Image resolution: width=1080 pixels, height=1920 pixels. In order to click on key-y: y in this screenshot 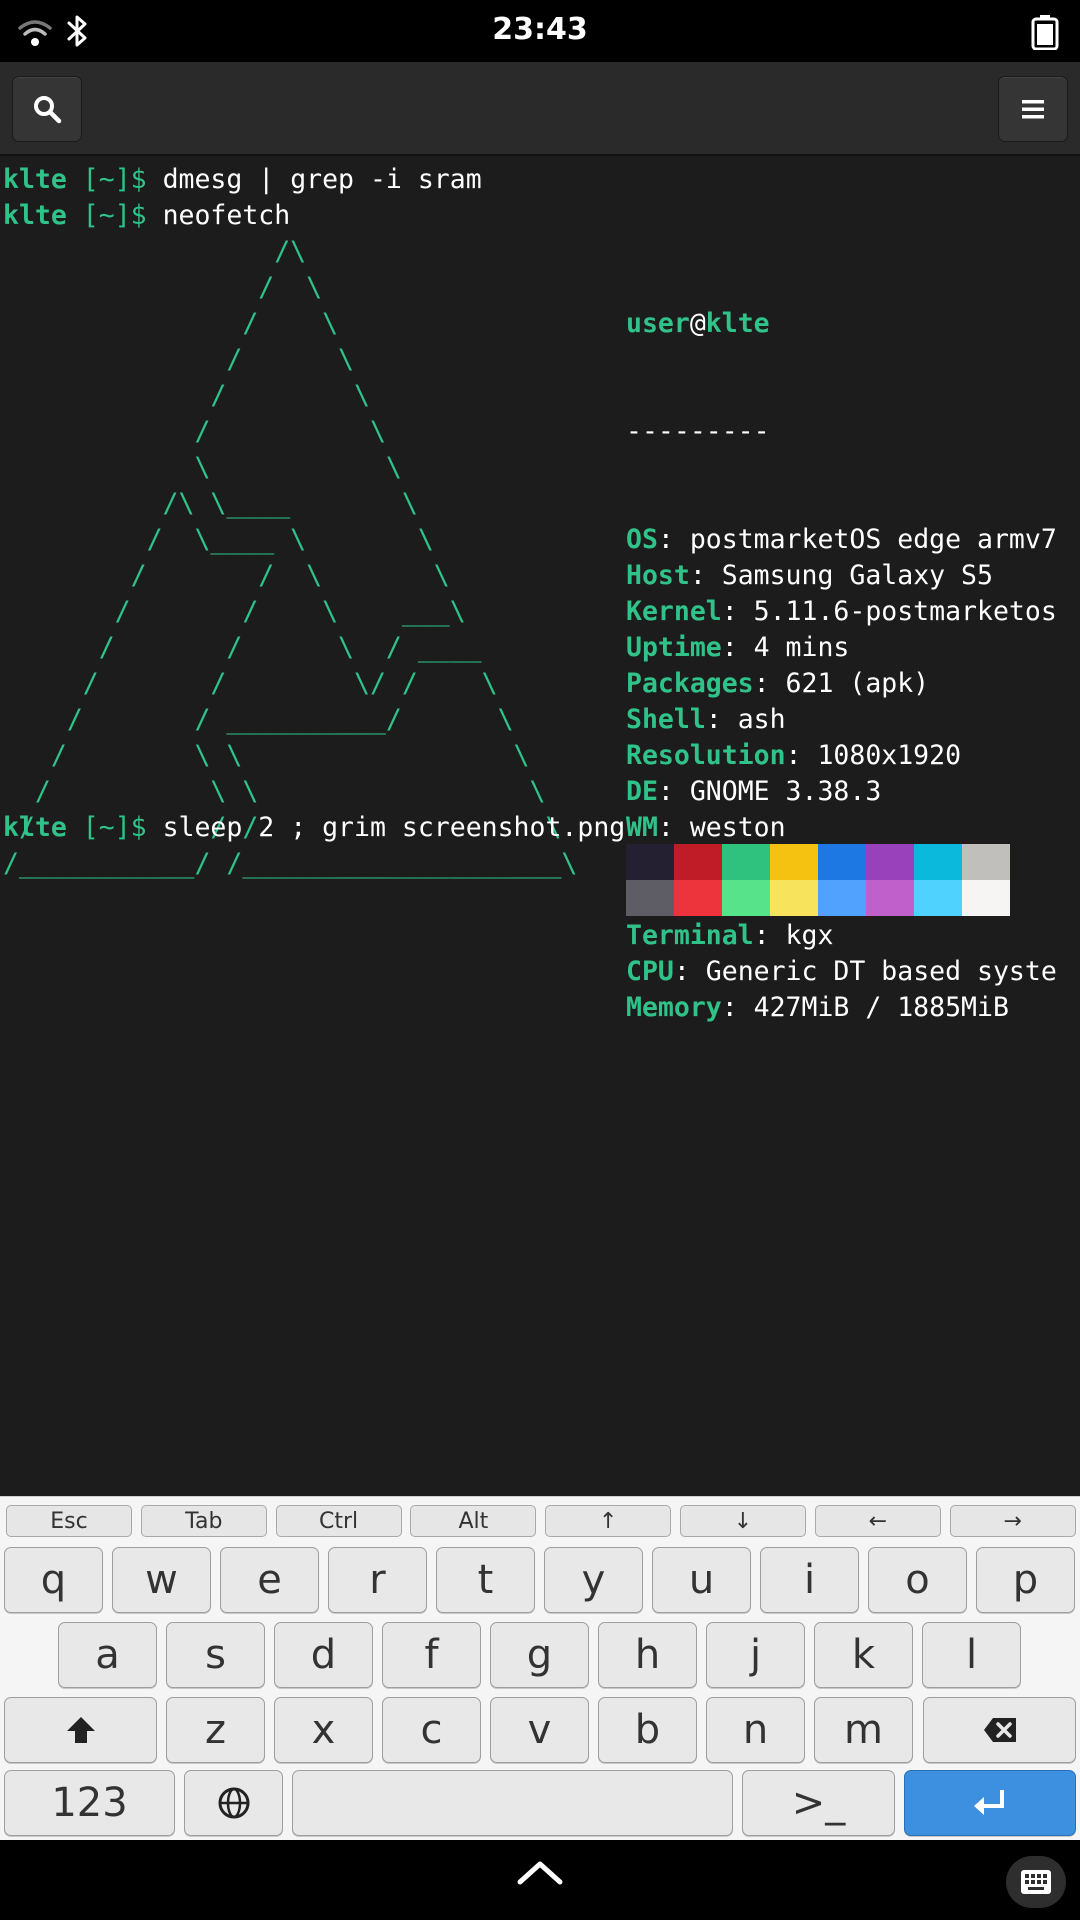, I will do `click(593, 1580)`.